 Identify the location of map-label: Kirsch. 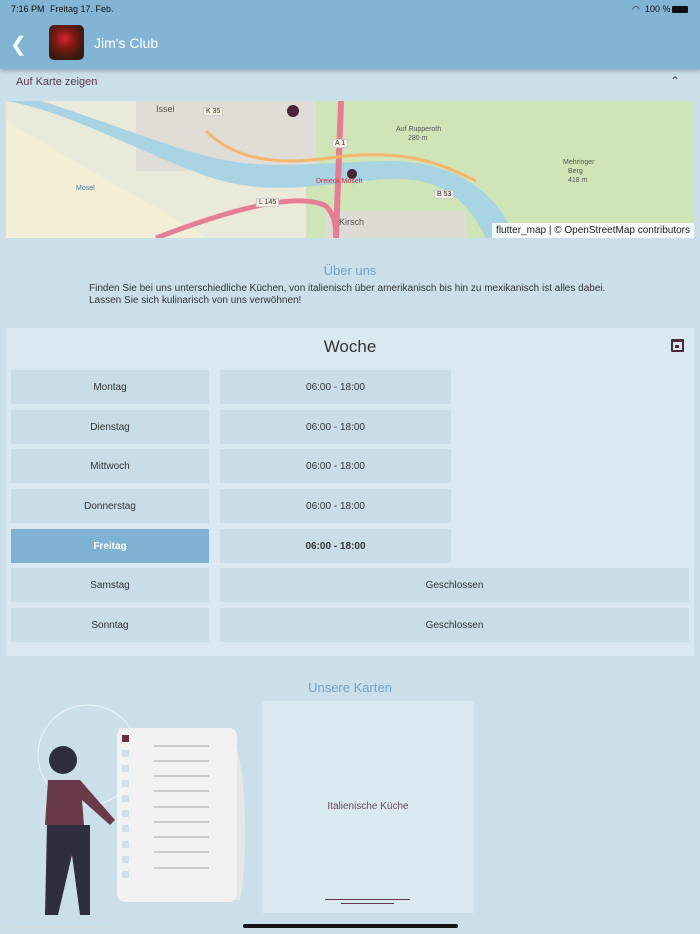
(352, 222).